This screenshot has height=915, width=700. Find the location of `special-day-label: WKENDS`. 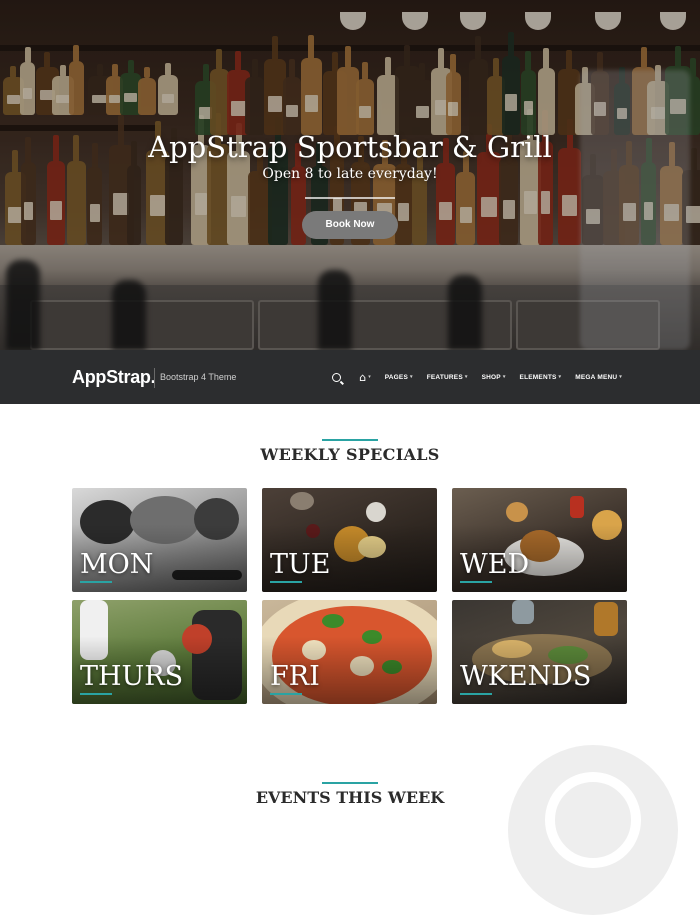

special-day-label: WKENDS is located at coordinates (526, 676).